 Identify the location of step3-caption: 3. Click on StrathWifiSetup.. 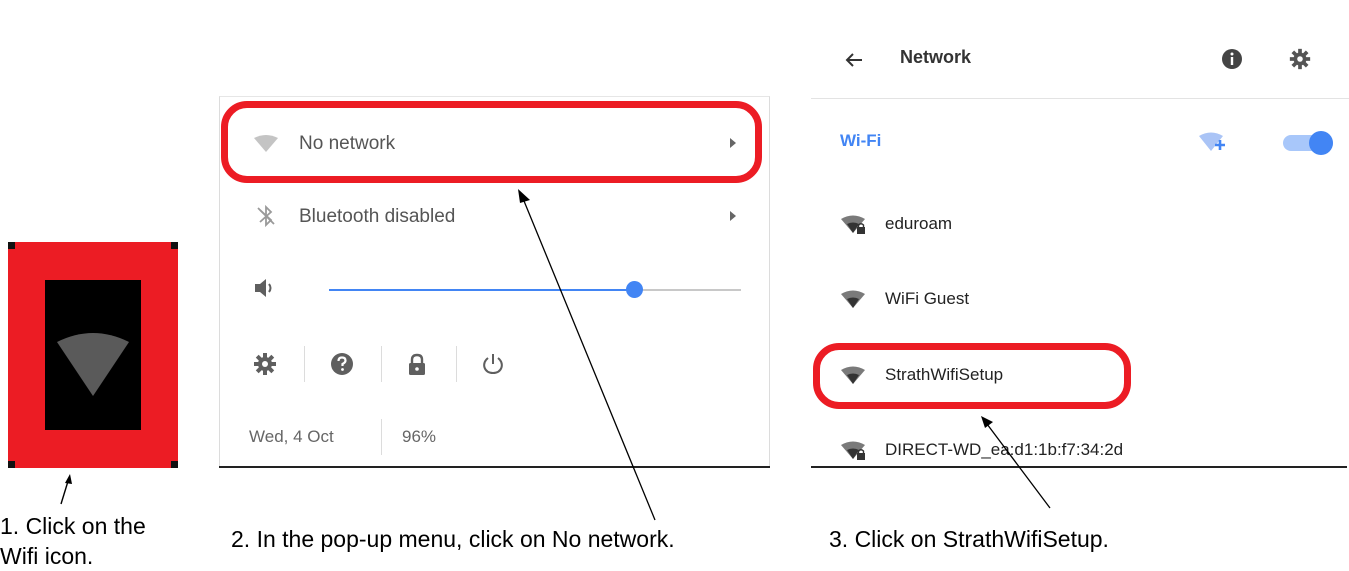
(969, 539).